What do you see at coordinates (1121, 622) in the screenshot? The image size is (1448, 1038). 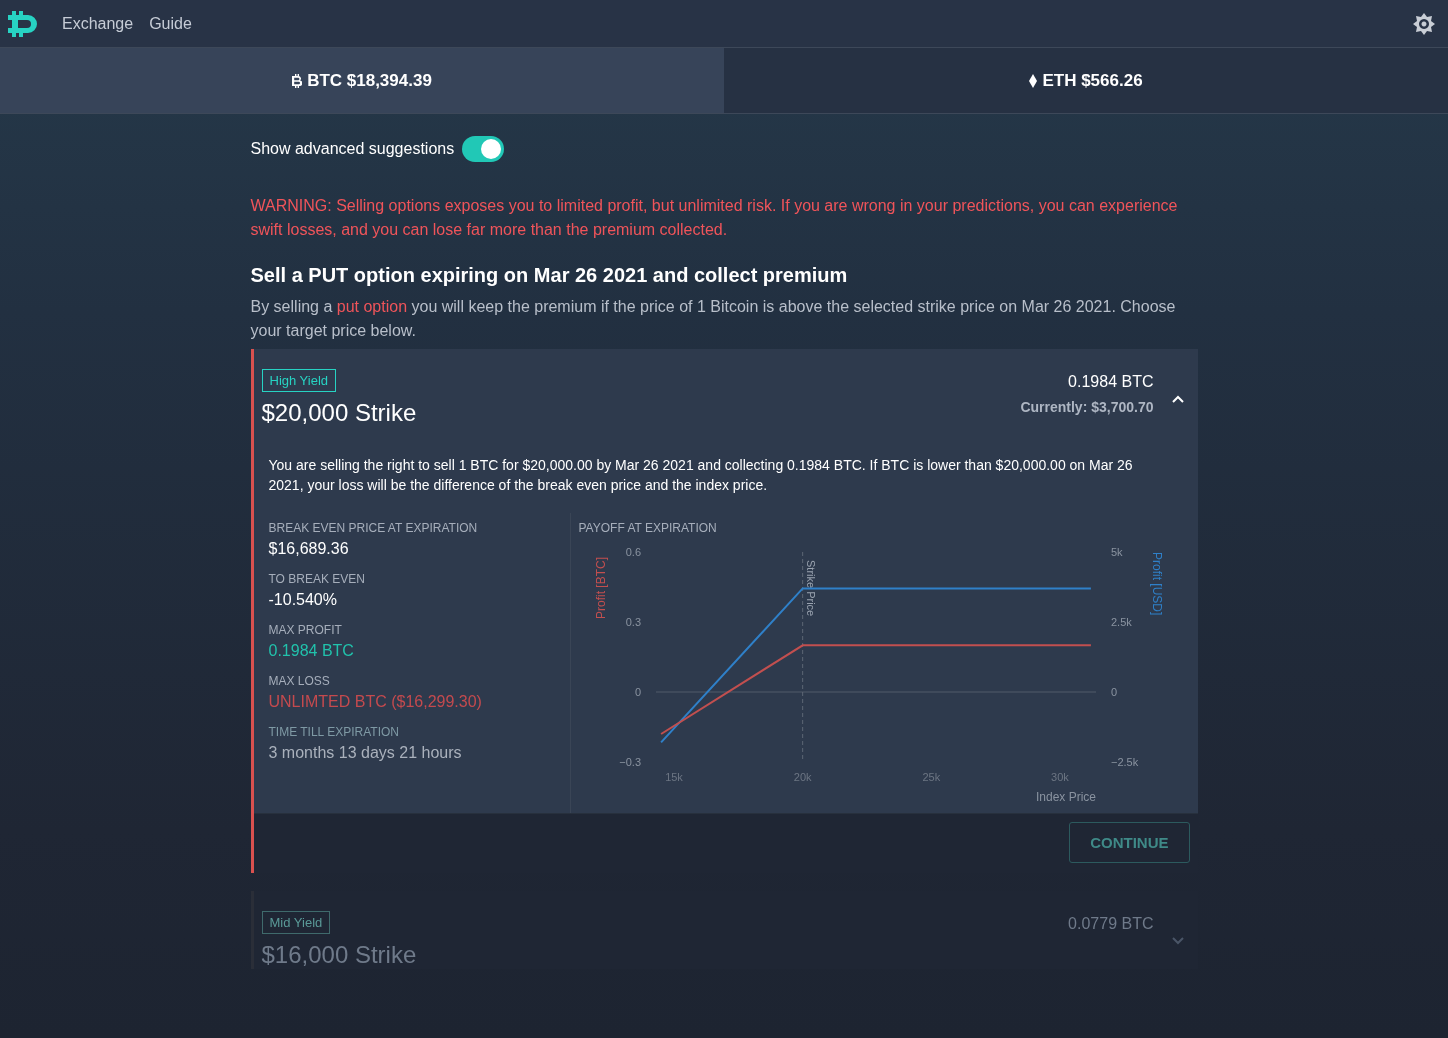 I see `tick-label: 2.5k` at bounding box center [1121, 622].